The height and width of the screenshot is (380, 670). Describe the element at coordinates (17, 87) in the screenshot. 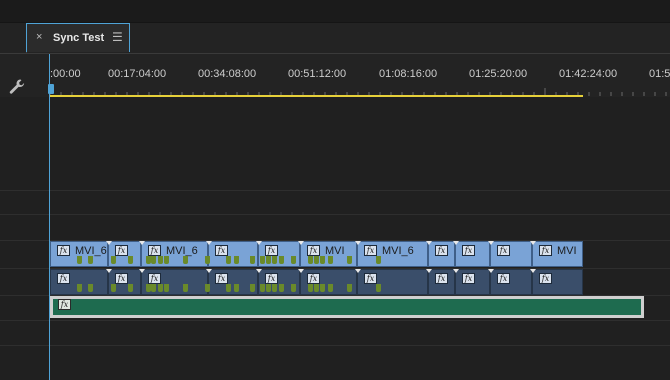

I see `wrench-icon` at that location.